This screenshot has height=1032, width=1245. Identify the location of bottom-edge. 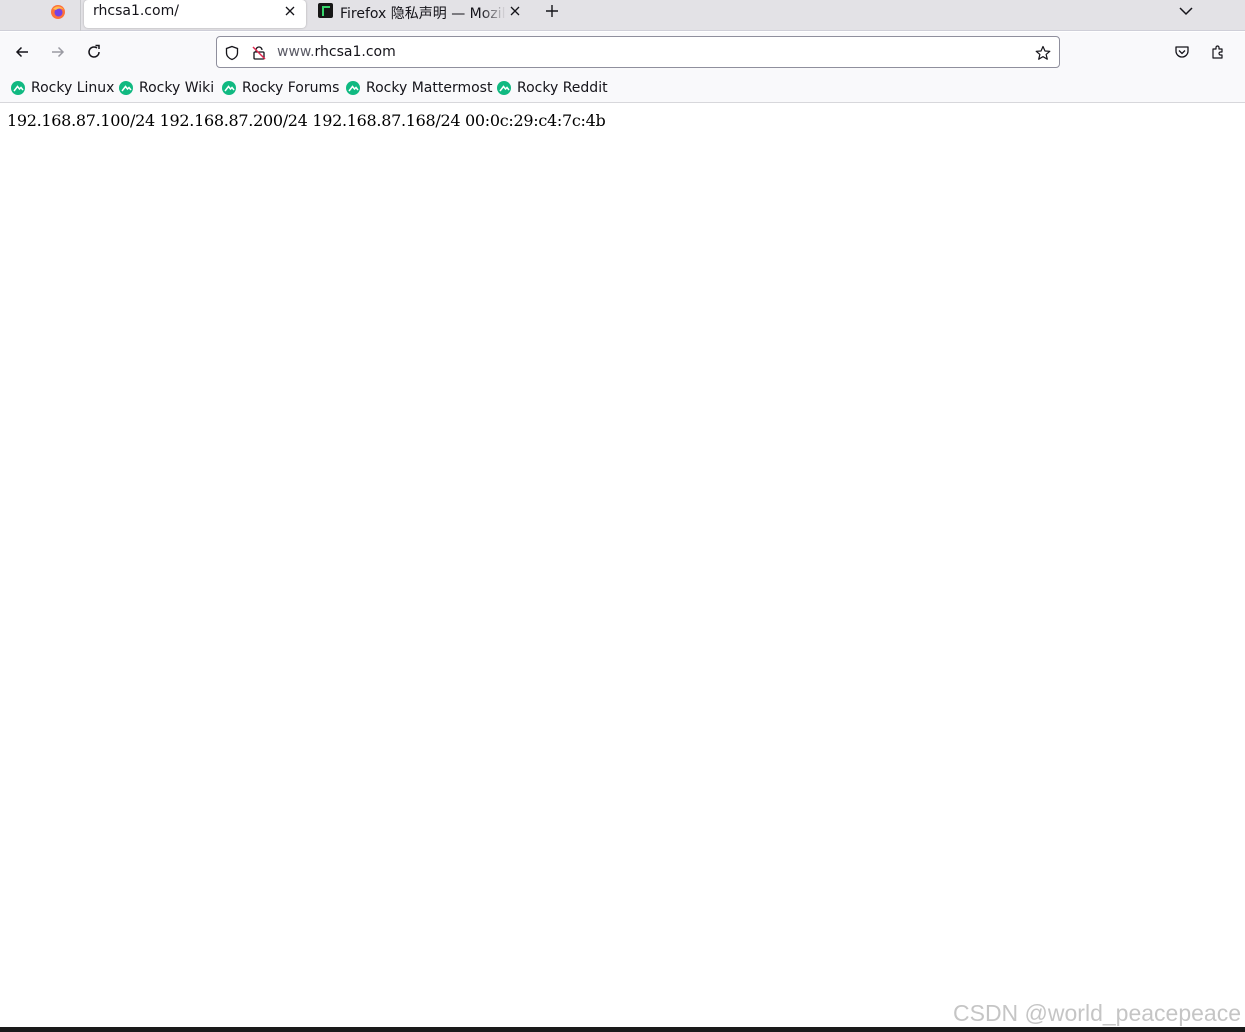
(622, 1029).